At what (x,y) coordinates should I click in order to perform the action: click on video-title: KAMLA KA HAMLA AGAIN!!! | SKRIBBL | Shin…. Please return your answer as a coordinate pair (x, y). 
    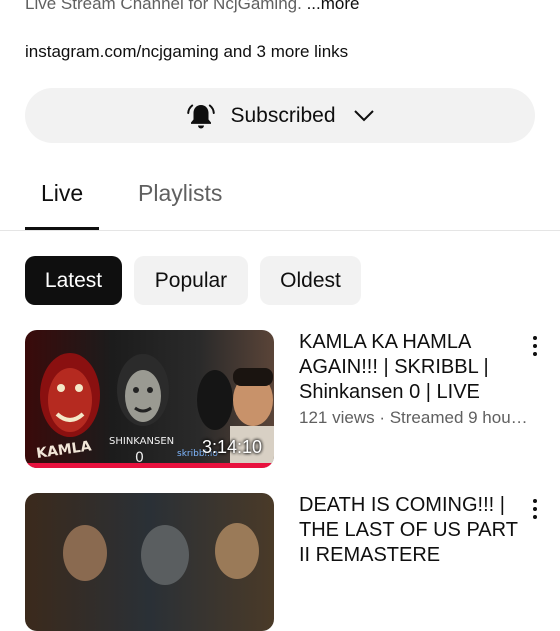
    Looking at the image, I should click on (414, 367).